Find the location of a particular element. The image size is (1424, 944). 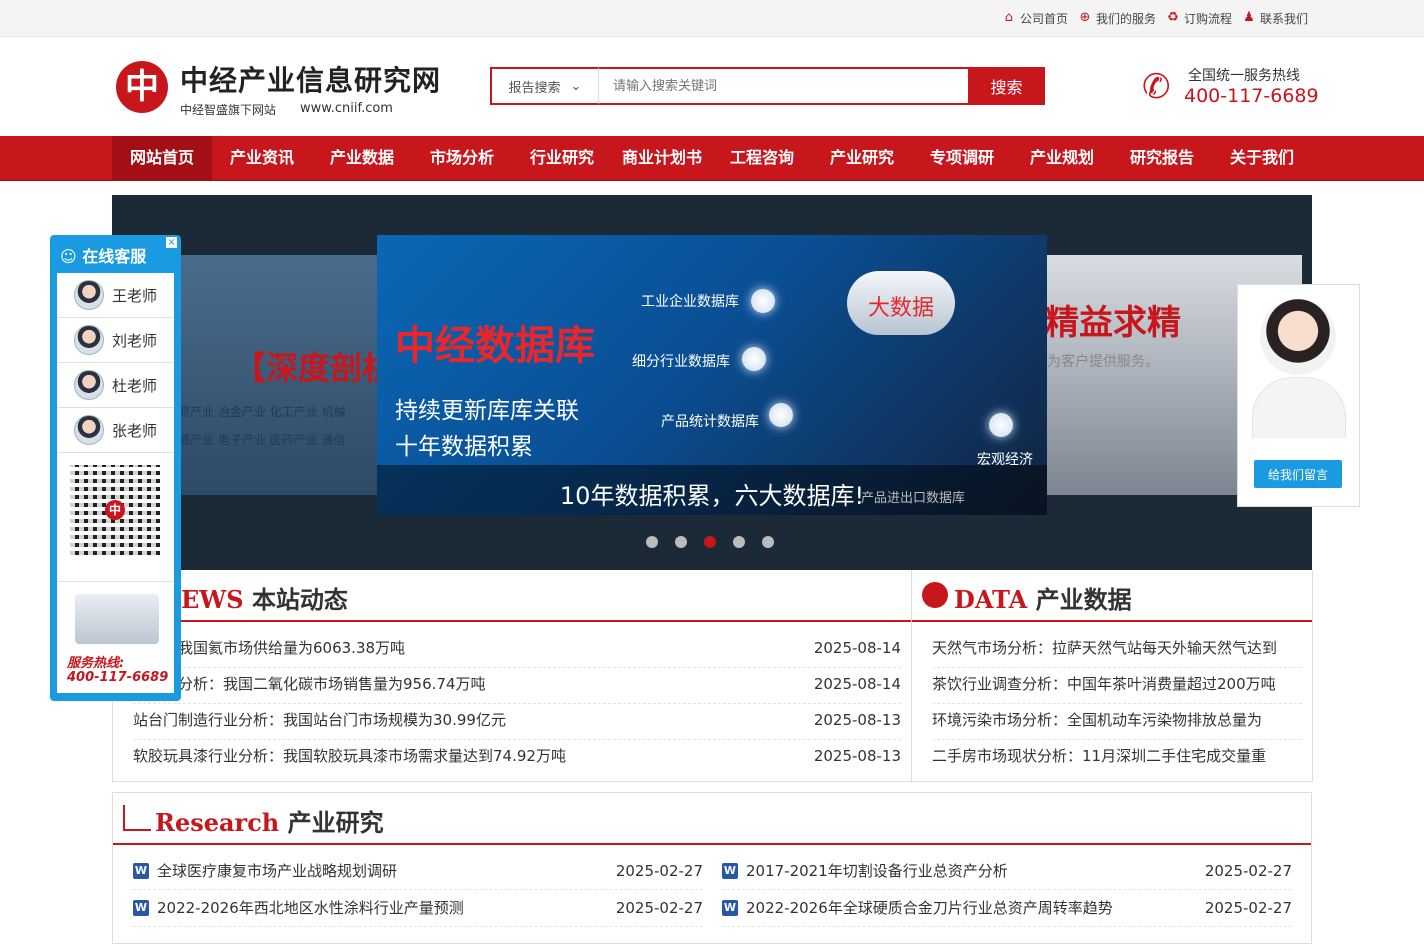

service-title: ☺ 在线客服 is located at coordinates (103, 256).